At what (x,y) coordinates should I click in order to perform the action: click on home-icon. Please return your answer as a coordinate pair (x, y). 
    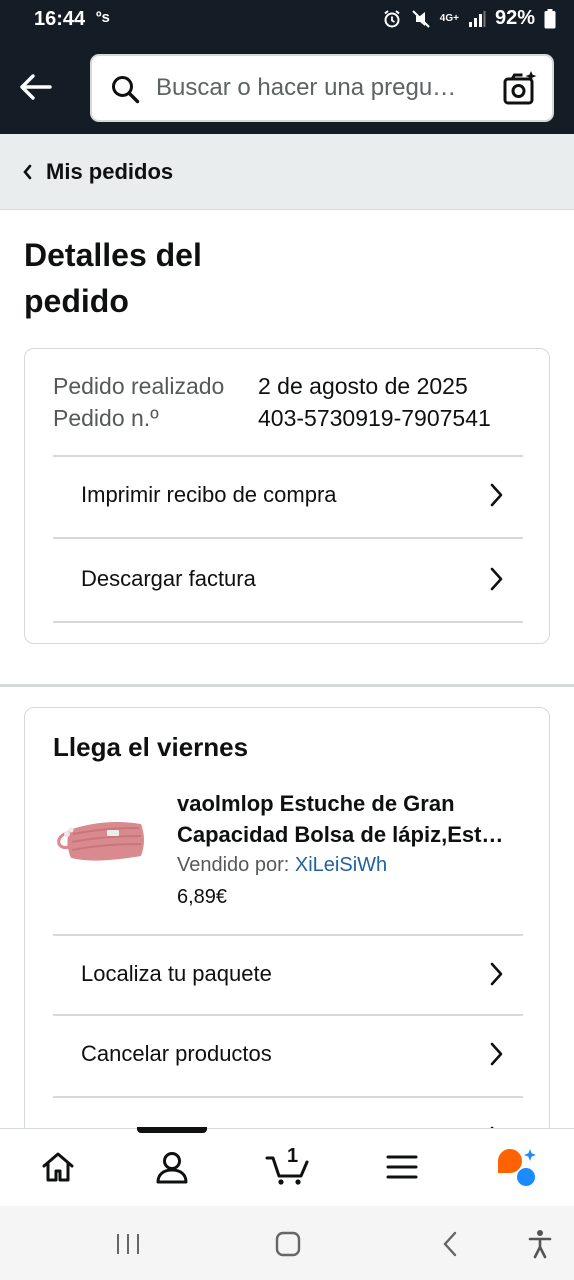
    Looking at the image, I should click on (58, 1167).